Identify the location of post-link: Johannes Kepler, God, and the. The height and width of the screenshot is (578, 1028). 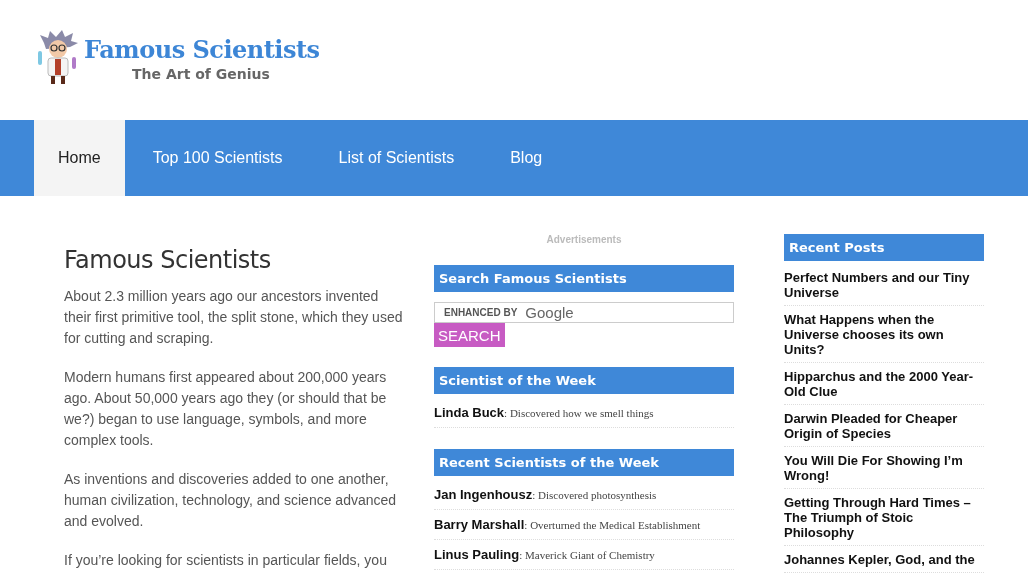
(884, 559).